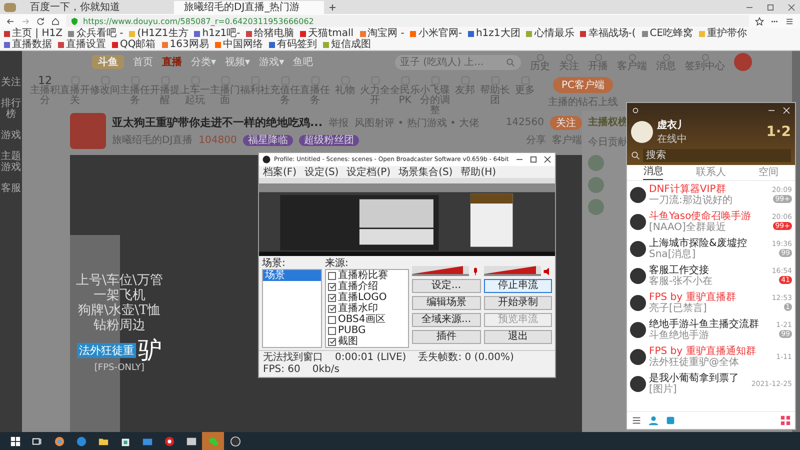 The image size is (800, 450). I want to click on nav-link: 游戏▾, so click(271, 62).